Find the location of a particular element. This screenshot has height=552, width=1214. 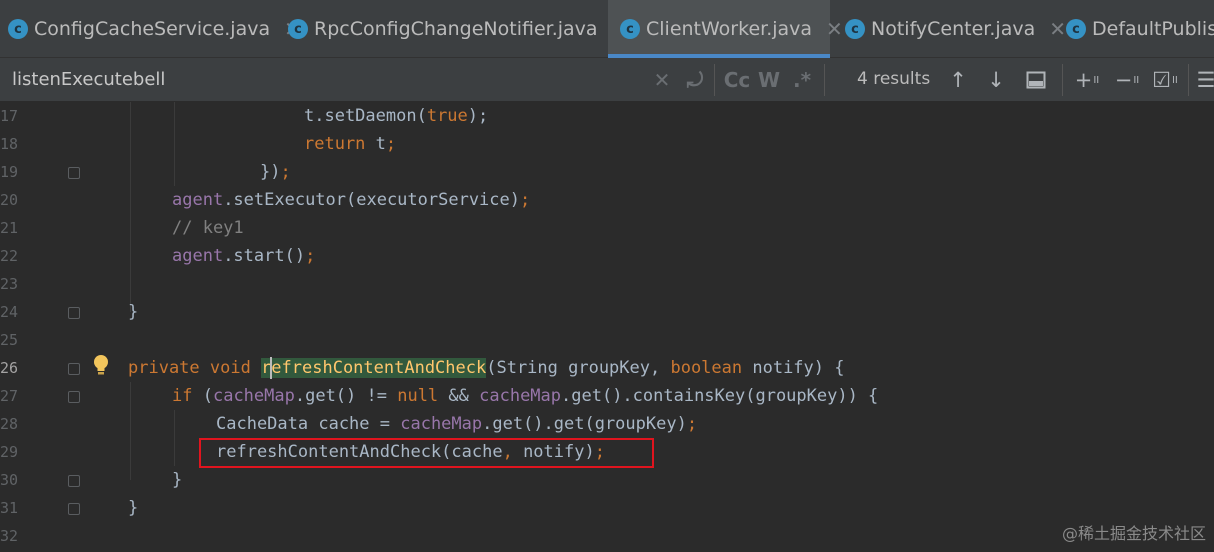

line-number: 29 is located at coordinates (9, 452).